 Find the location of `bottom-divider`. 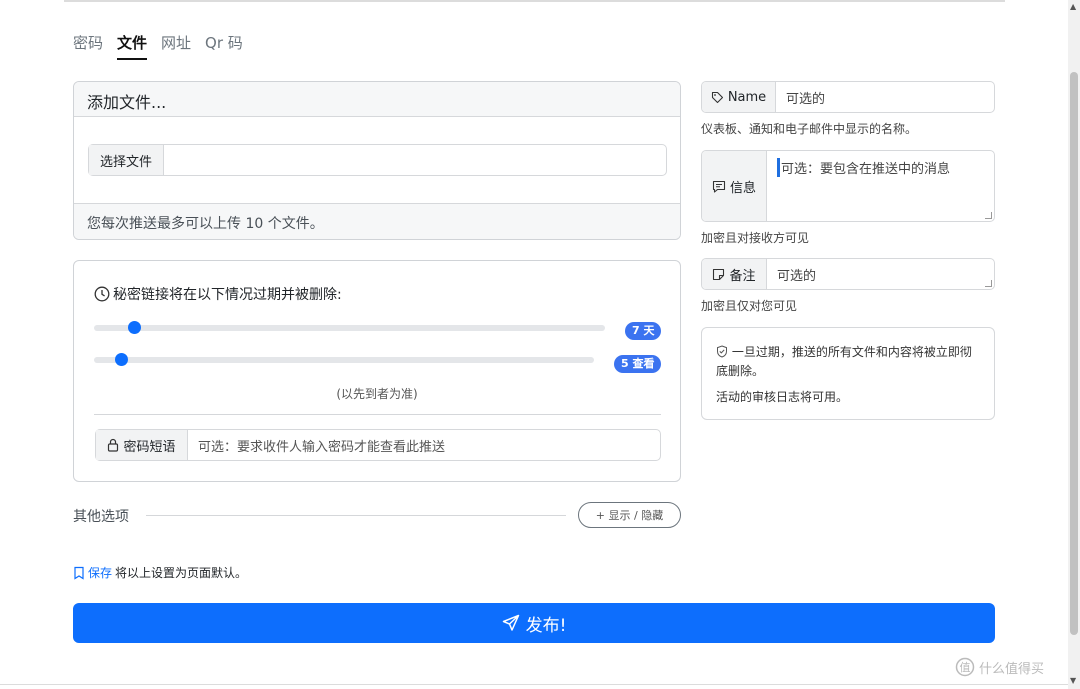

bottom-divider is located at coordinates (534, 684).